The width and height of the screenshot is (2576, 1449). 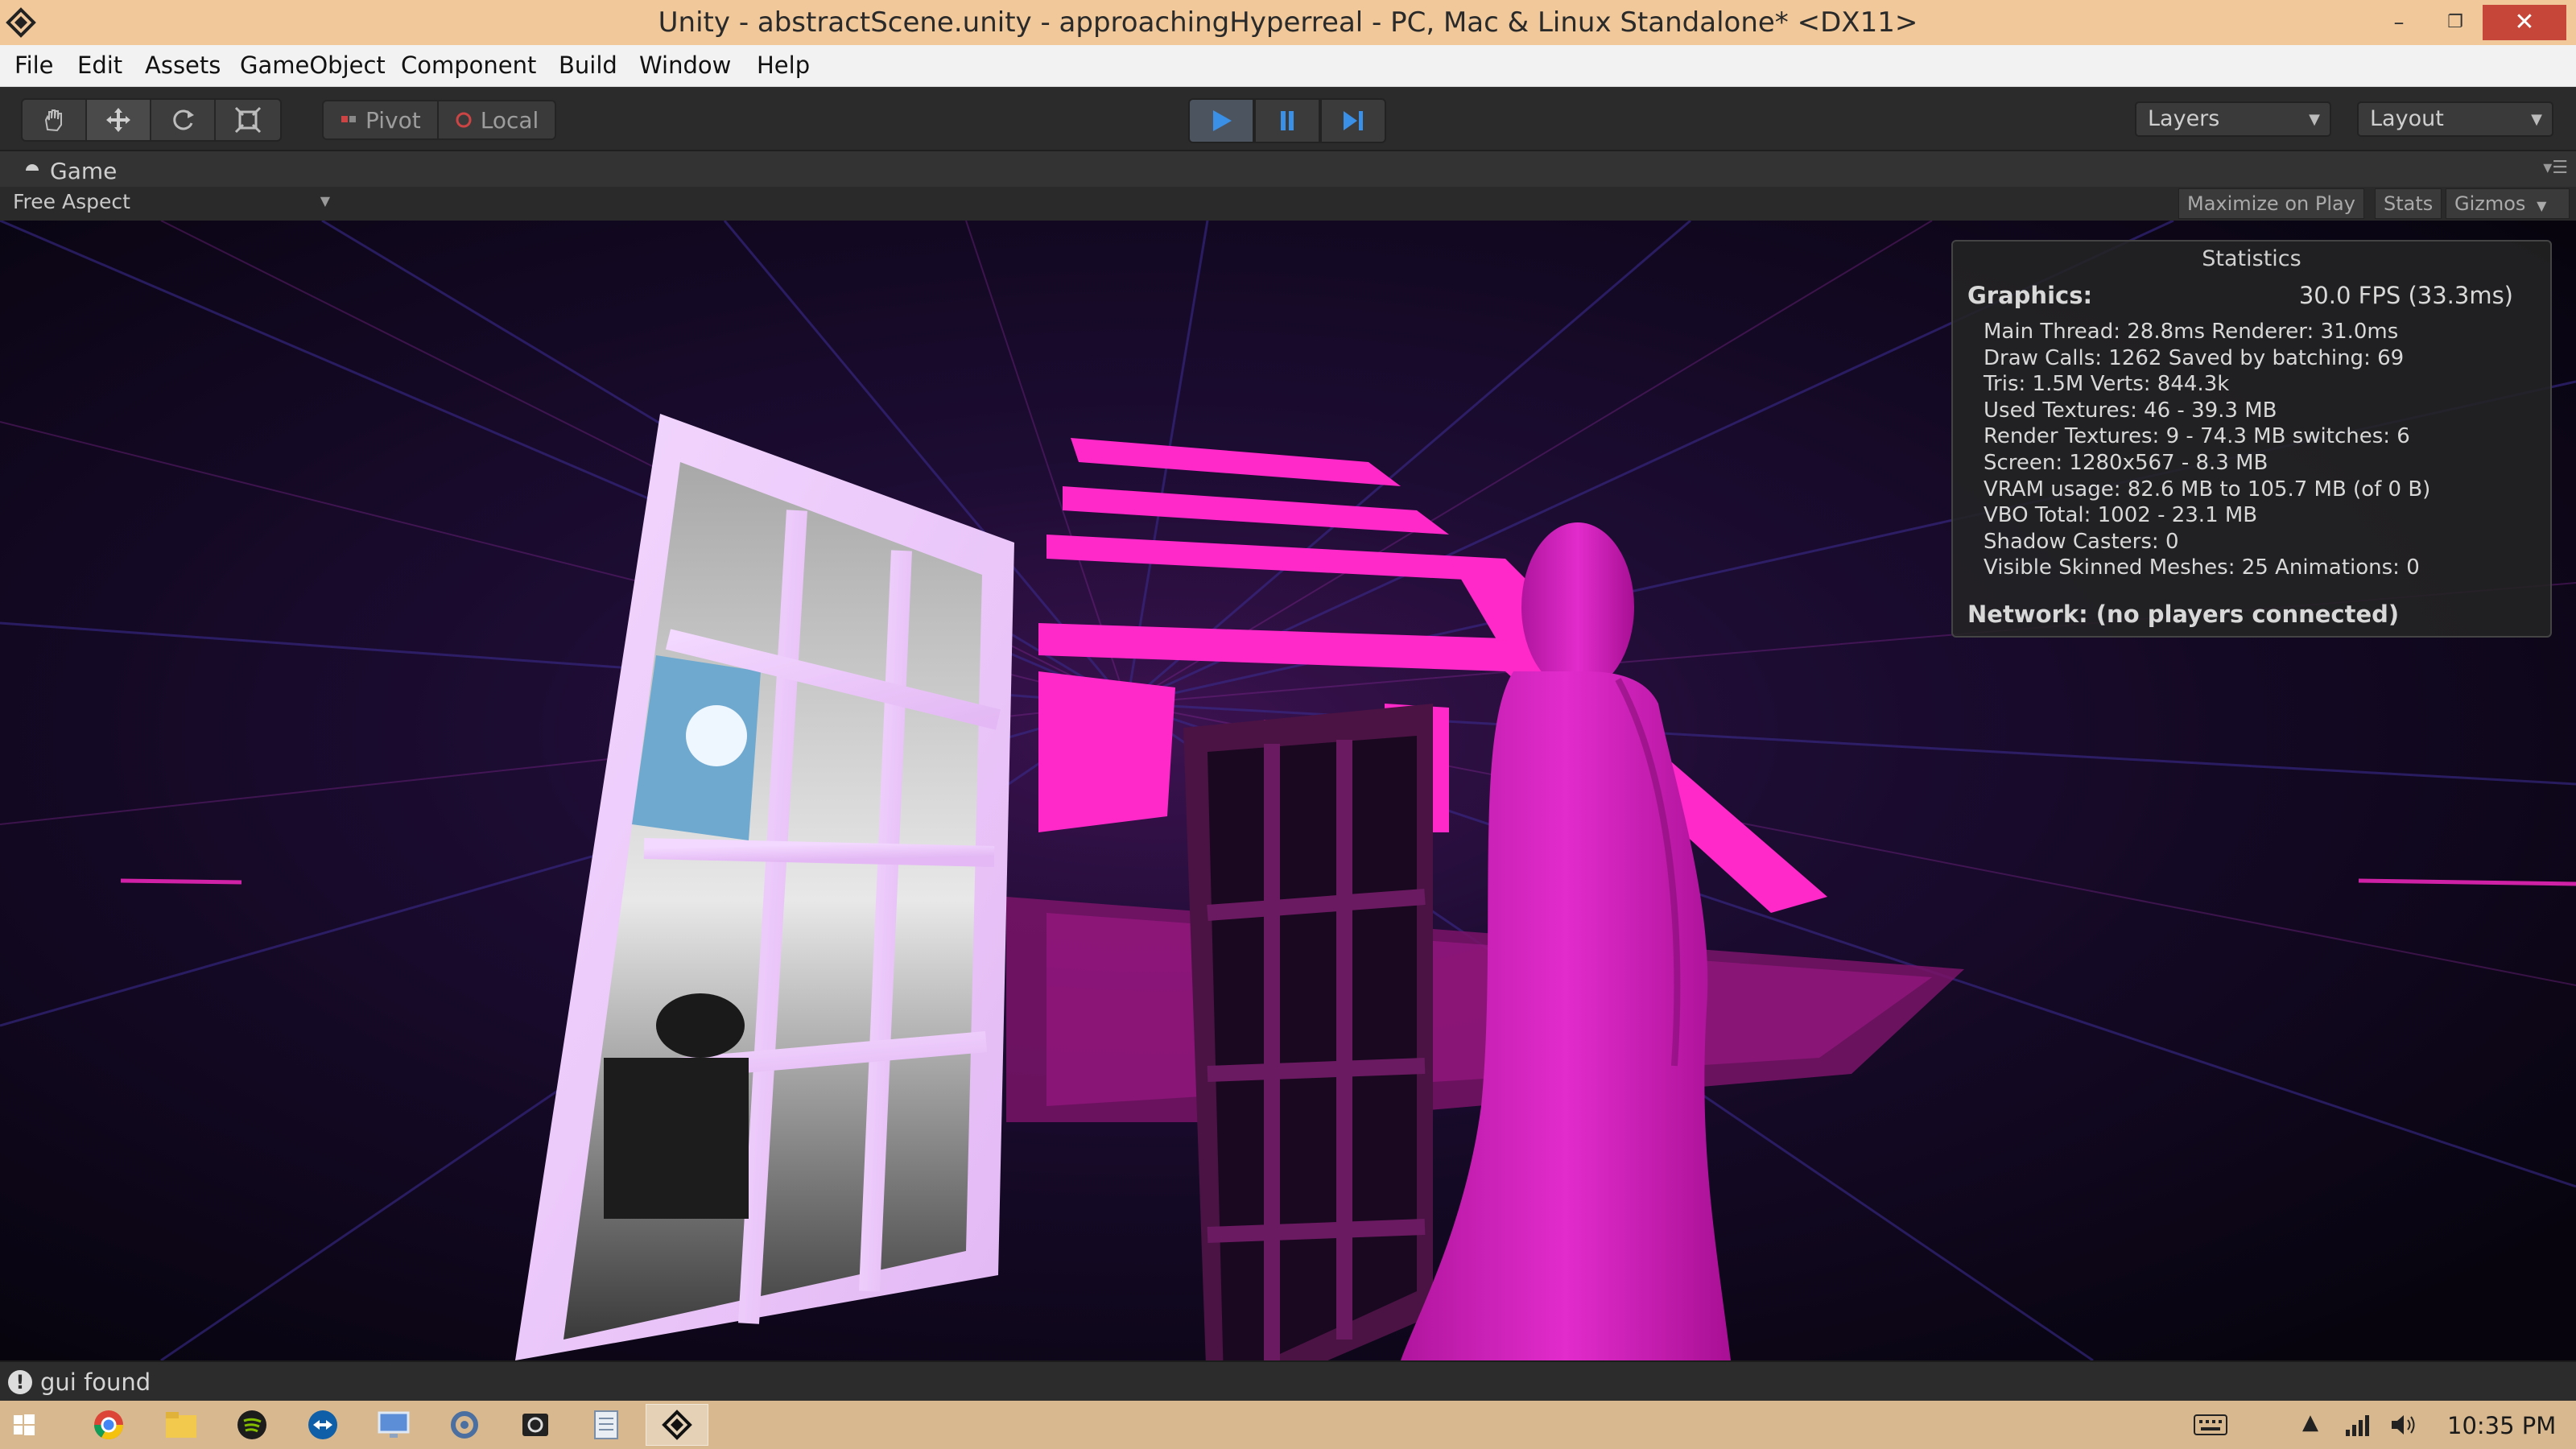 I want to click on stat-line: VRAM usage: 82.6 MB to 105.7 MB (of 0 B), so click(x=2207, y=489).